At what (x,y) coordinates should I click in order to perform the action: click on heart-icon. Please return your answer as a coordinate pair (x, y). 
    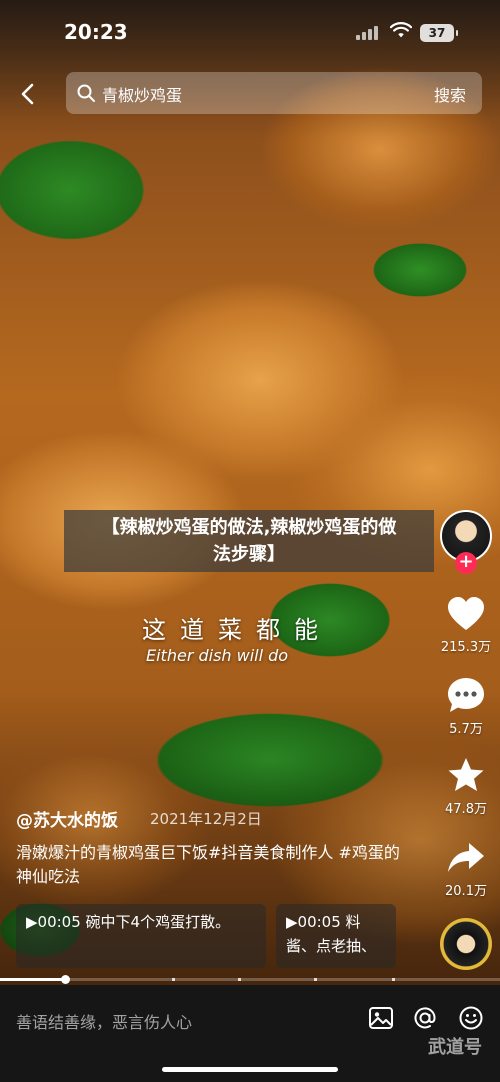
    Looking at the image, I should click on (466, 613).